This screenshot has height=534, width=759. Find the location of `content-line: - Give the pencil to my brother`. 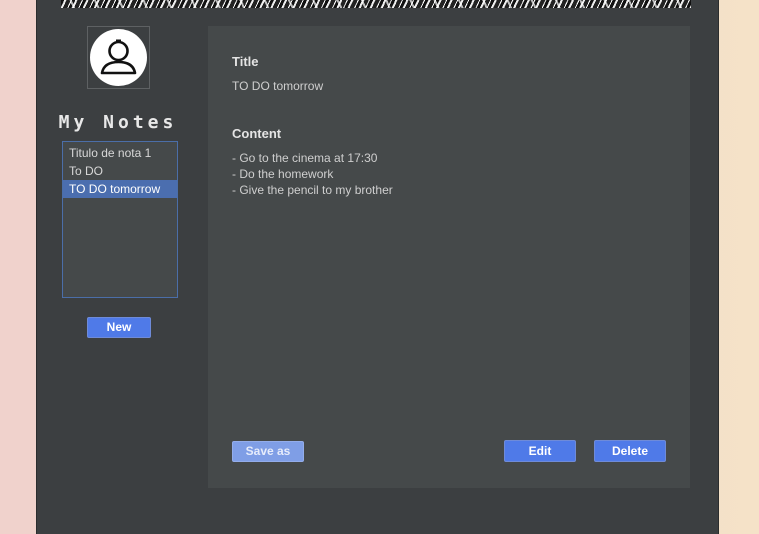

content-line: - Give the pencil to my brother is located at coordinates (312, 190).